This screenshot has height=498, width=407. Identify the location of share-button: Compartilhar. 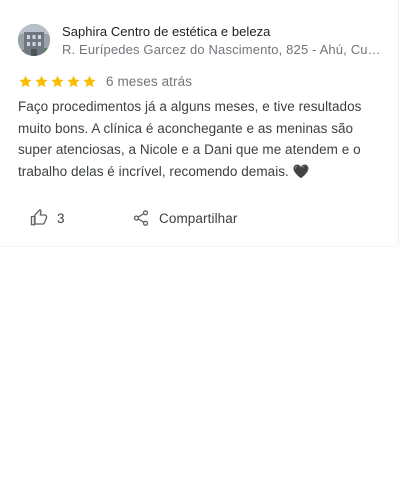
(184, 218).